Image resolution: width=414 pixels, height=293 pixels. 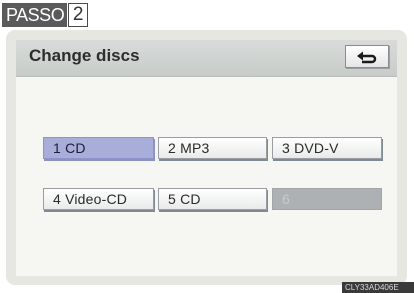 What do you see at coordinates (327, 199) in the screenshot?
I see `disc-button-6: 6` at bounding box center [327, 199].